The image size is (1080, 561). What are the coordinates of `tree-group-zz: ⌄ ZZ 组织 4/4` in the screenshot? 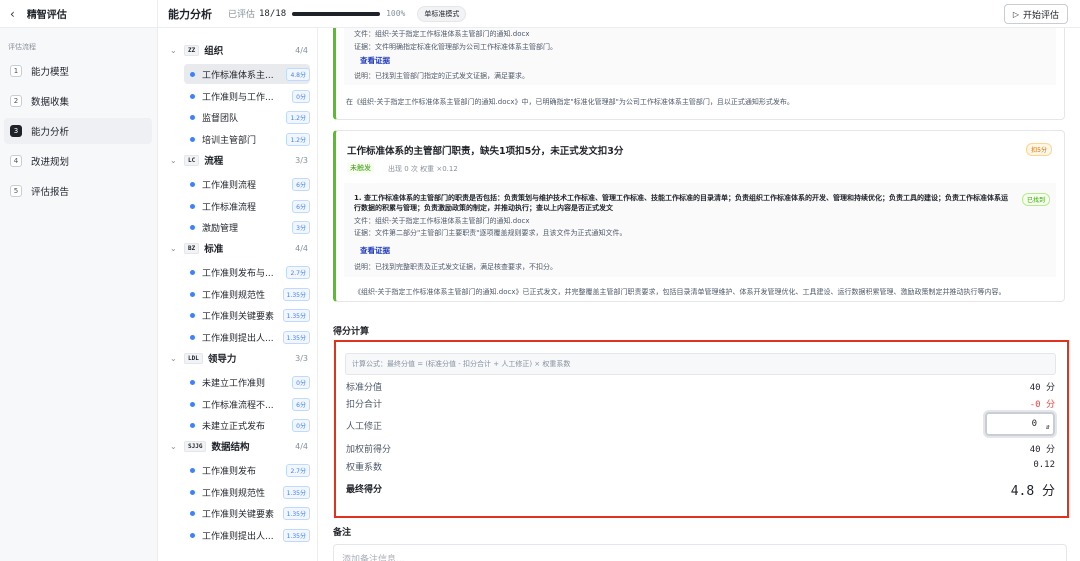 It's located at (239, 50).